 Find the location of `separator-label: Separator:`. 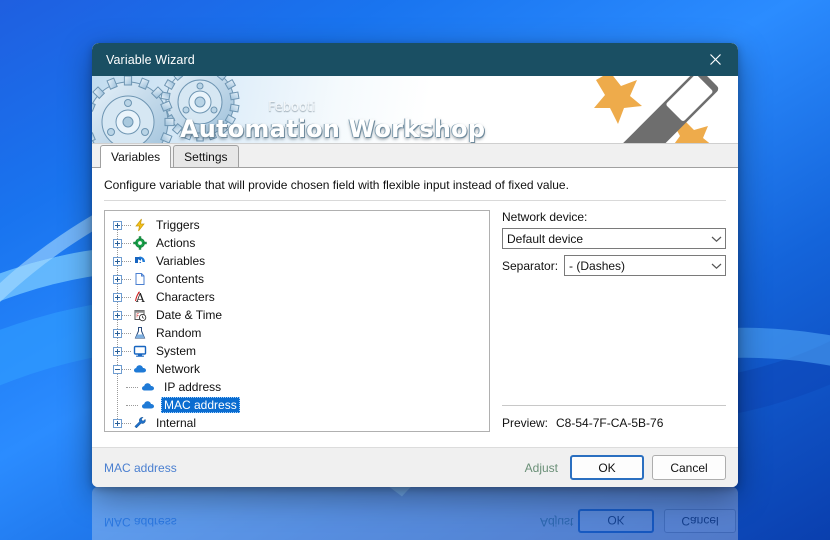

separator-label: Separator: is located at coordinates (530, 265).